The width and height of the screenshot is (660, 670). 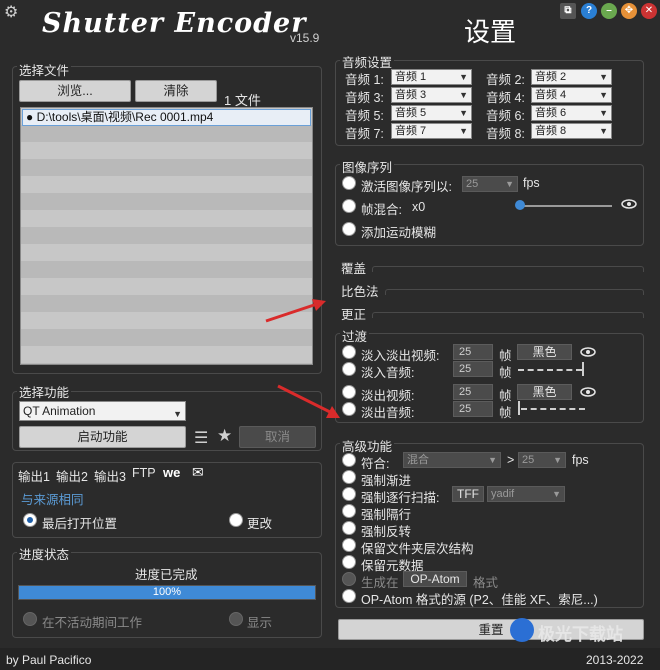 I want to click on force-interlace-radio, so click(x=349, y=494).